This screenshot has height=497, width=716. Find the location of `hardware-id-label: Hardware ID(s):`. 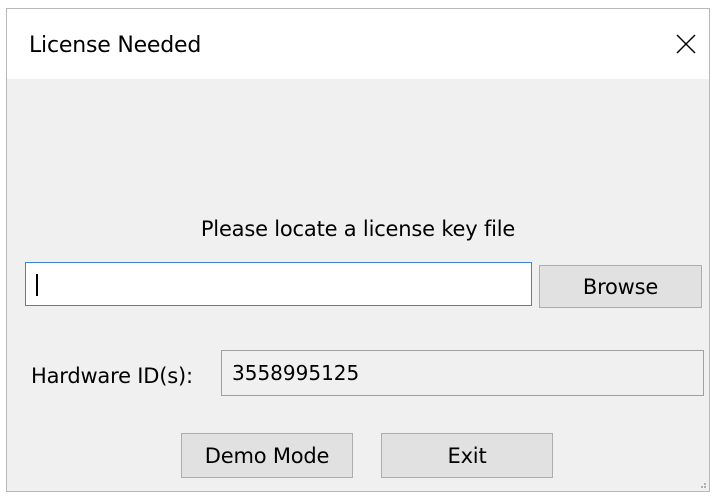

hardware-id-label: Hardware ID(s): is located at coordinates (112, 376).